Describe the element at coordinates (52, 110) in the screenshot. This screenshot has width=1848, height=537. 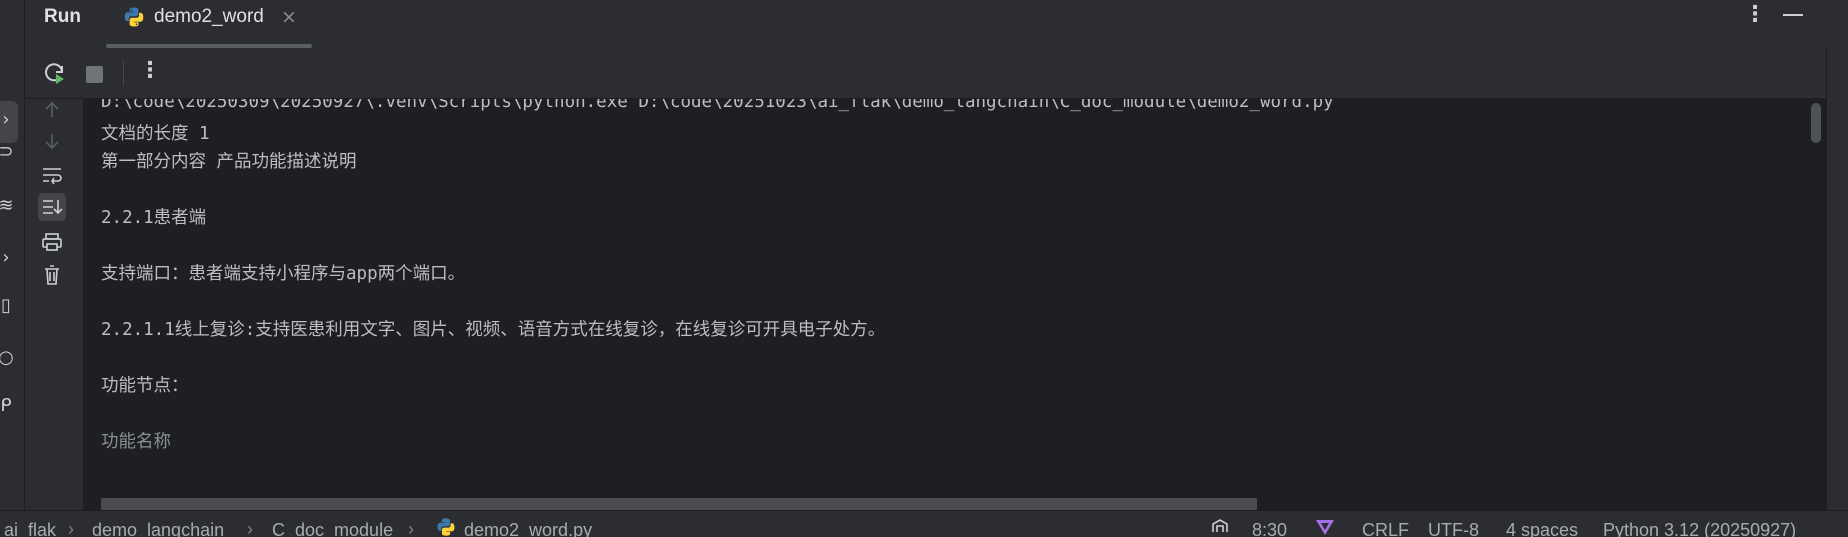
I see `up-arrow-icon` at that location.